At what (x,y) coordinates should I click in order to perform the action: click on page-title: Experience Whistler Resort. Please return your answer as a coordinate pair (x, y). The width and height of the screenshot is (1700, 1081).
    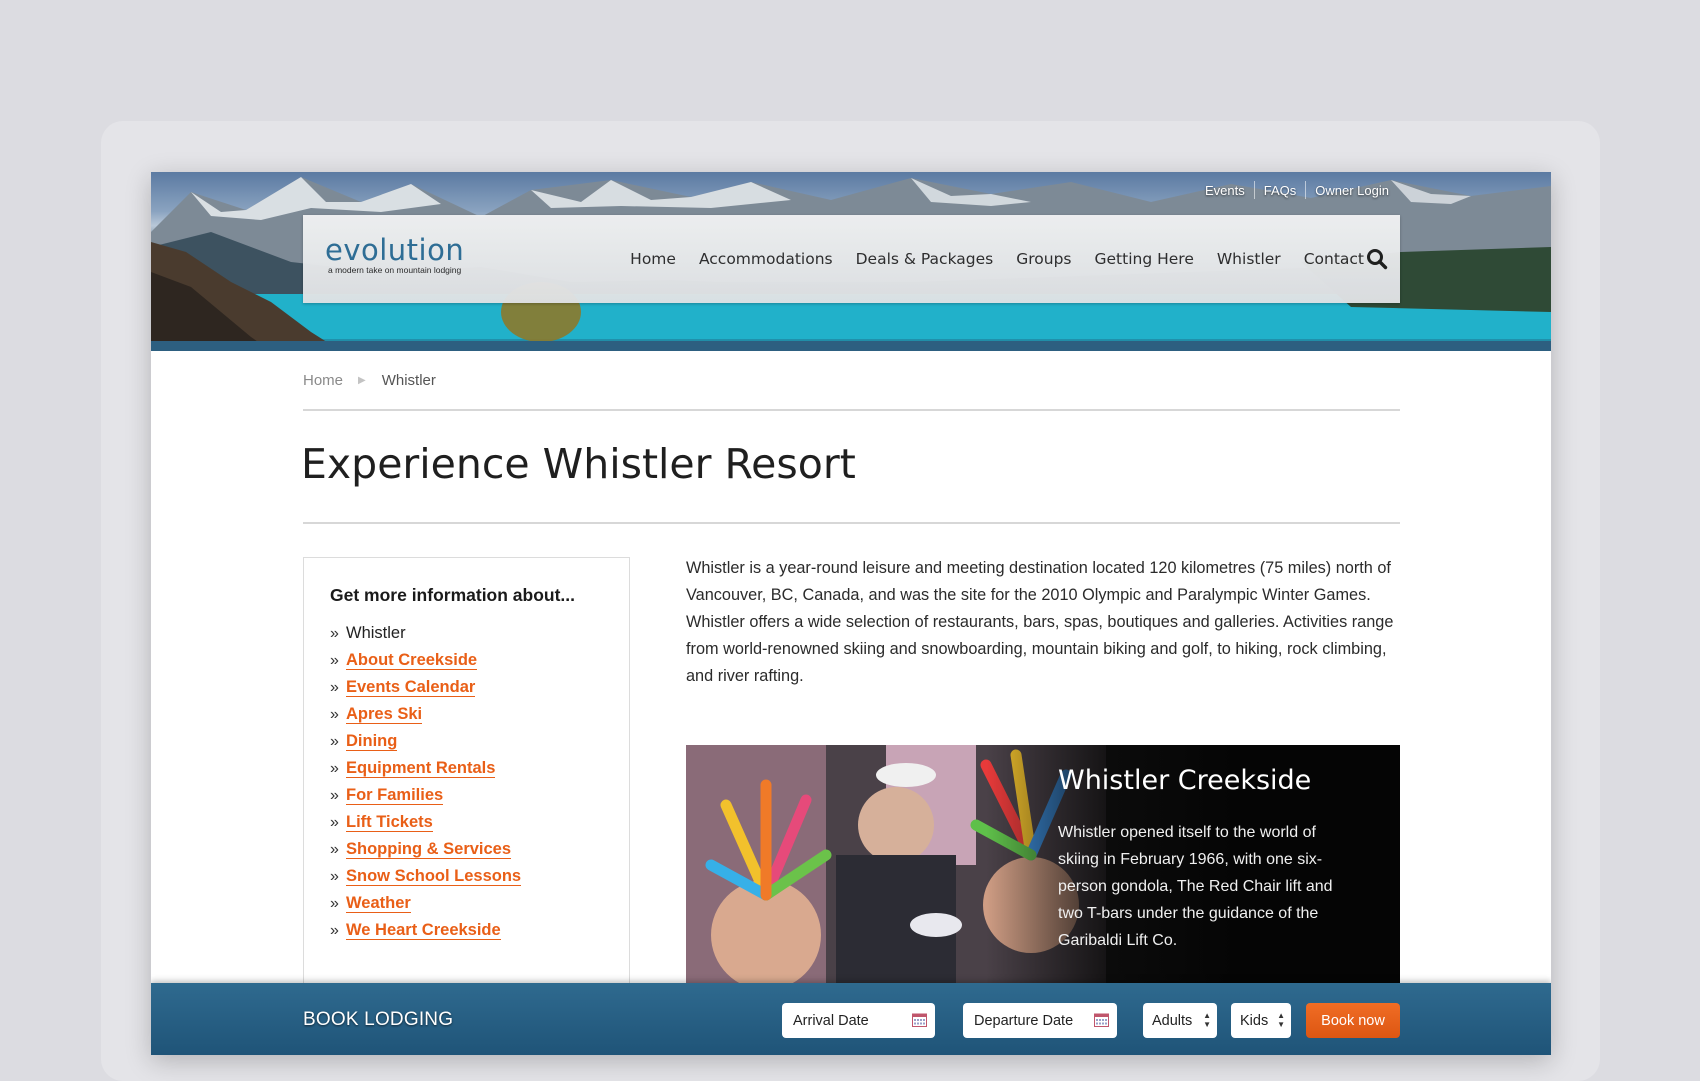
    Looking at the image, I should click on (578, 464).